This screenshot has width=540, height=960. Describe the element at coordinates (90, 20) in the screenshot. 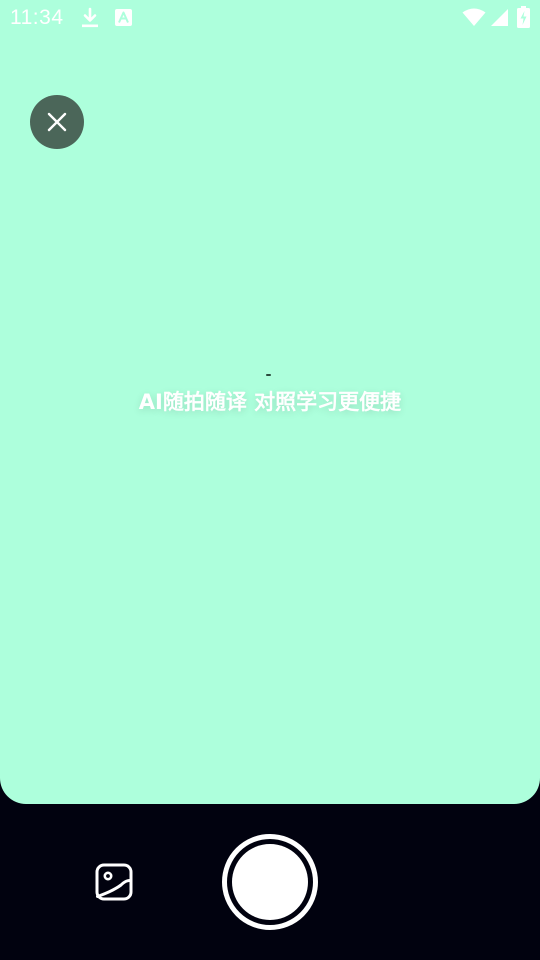

I see `download-icon` at that location.